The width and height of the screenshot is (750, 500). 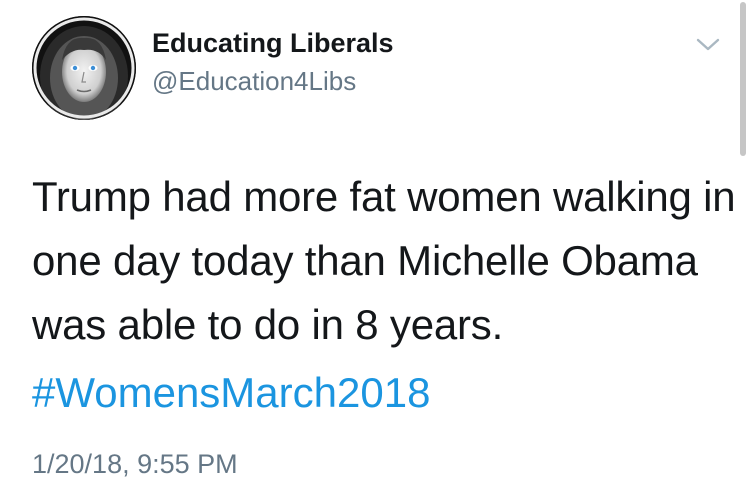 I want to click on avatar, so click(x=84, y=68).